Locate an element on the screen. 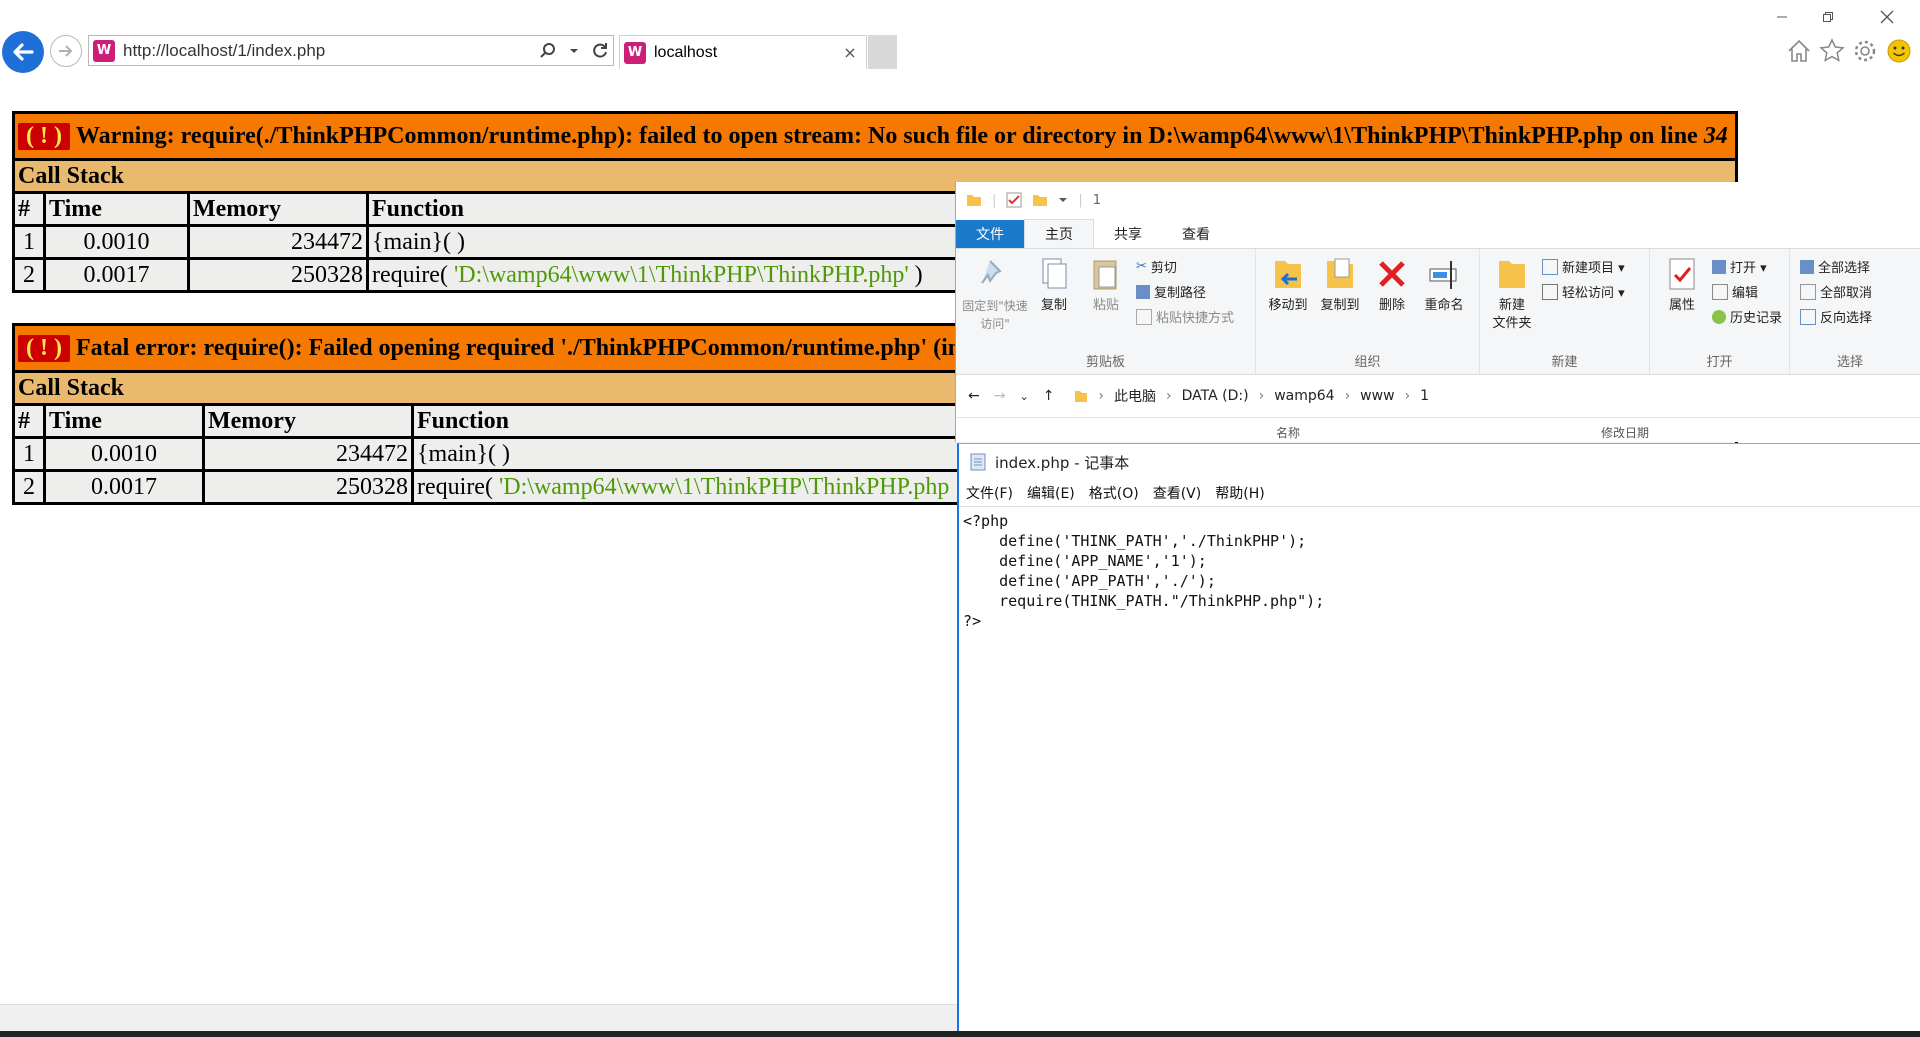 The image size is (1920, 1037). address-bar: W http://localhost/1/index.php is located at coordinates (351, 50).